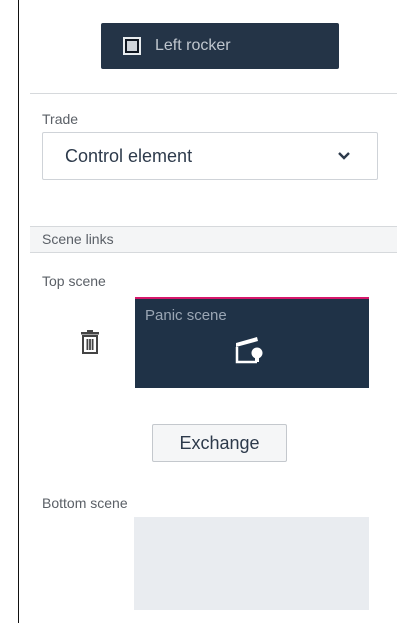 The height and width of the screenshot is (623, 397). I want to click on panic-scene-icon, so click(250, 353).